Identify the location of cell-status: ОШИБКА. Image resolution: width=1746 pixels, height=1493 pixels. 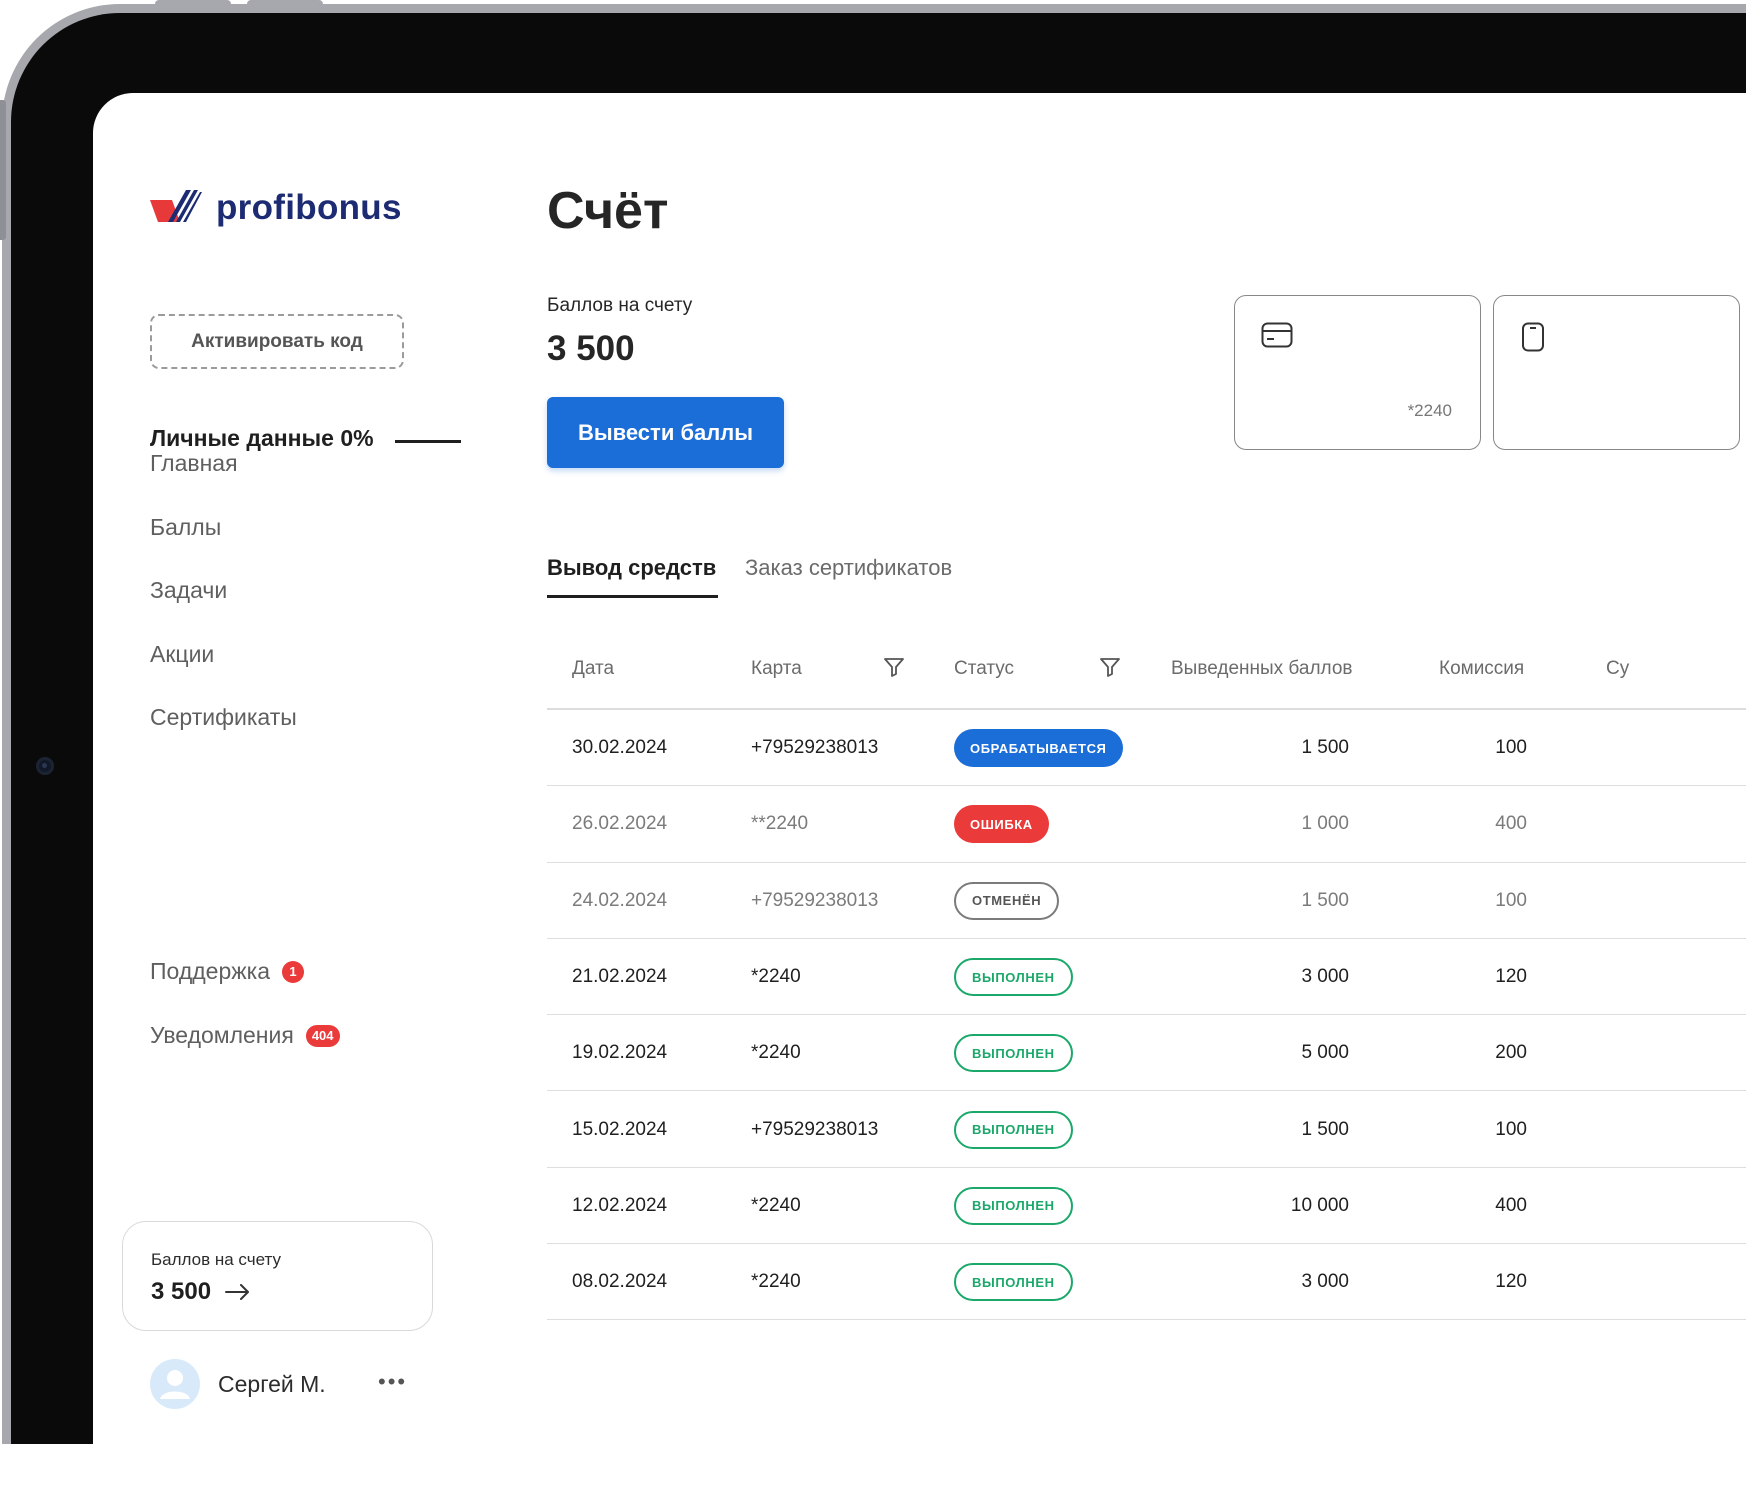
(1001, 824).